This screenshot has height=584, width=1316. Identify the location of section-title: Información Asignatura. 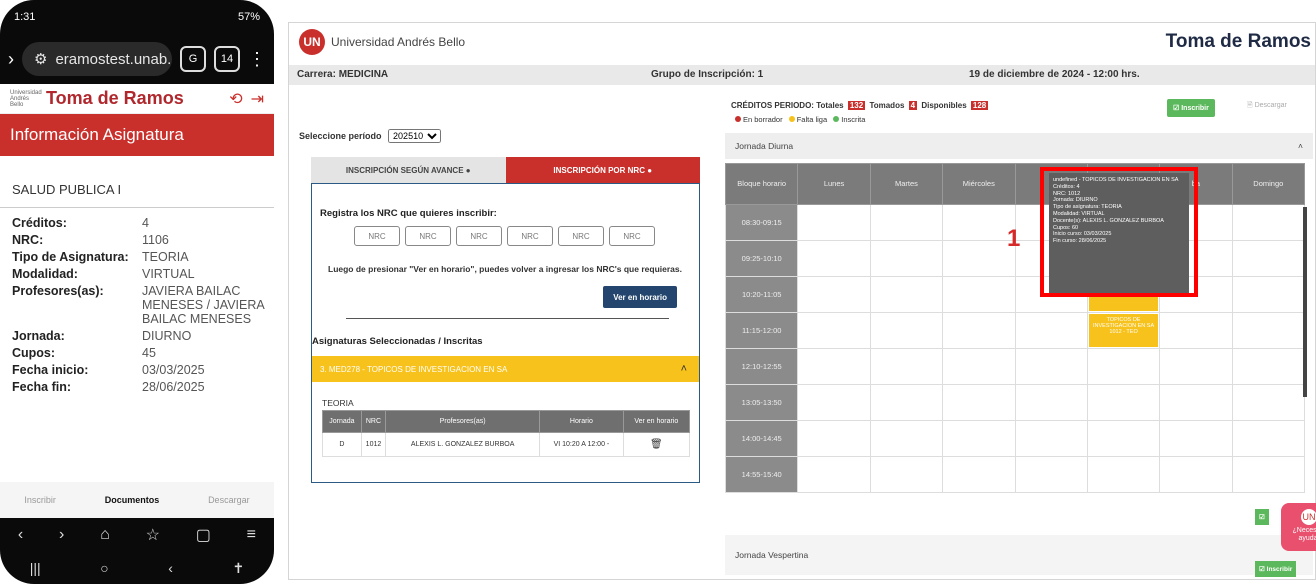
(137, 135).